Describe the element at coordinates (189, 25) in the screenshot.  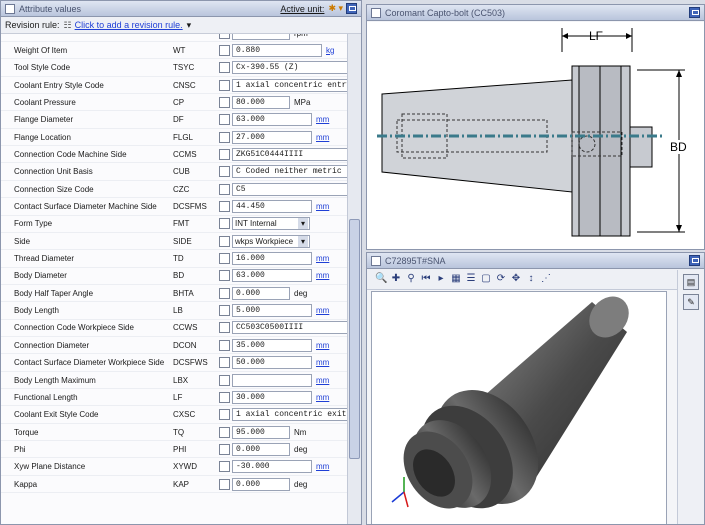
I see `revision-dropdown-icon: ▾` at that location.